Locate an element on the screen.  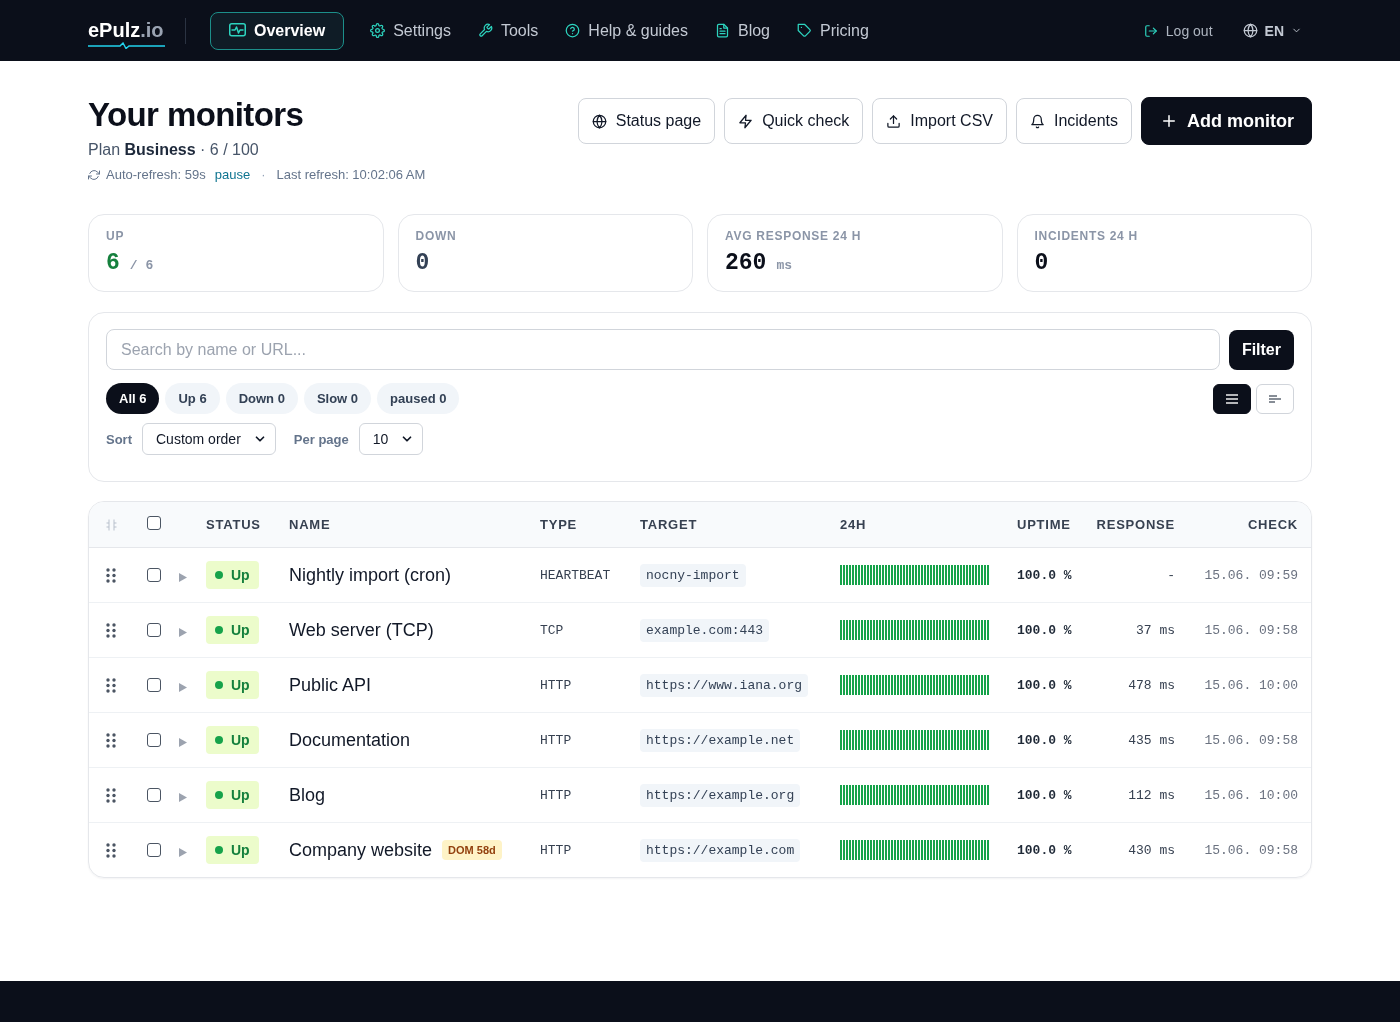
sort-select: Custom order is located at coordinates (209, 439).